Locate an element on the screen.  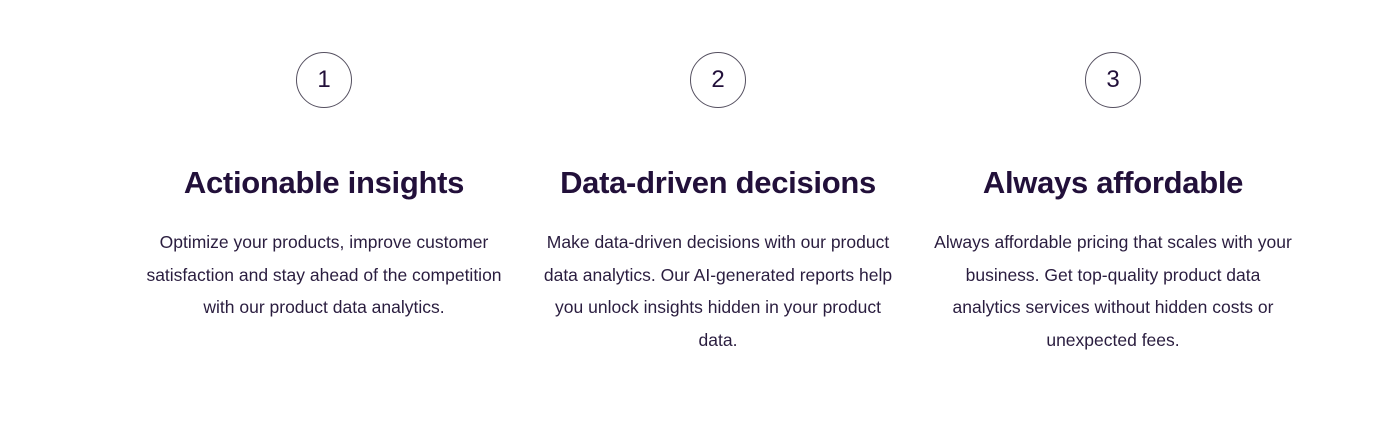
feature-title: Always affordable is located at coordinates (1113, 182).